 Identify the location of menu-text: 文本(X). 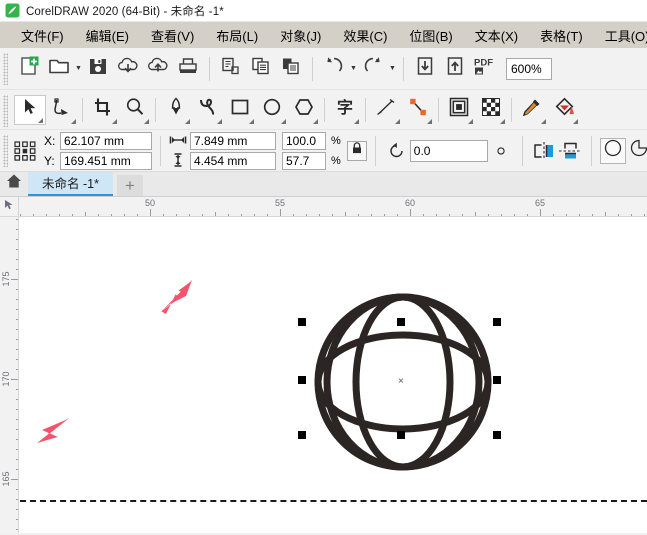
(496, 35).